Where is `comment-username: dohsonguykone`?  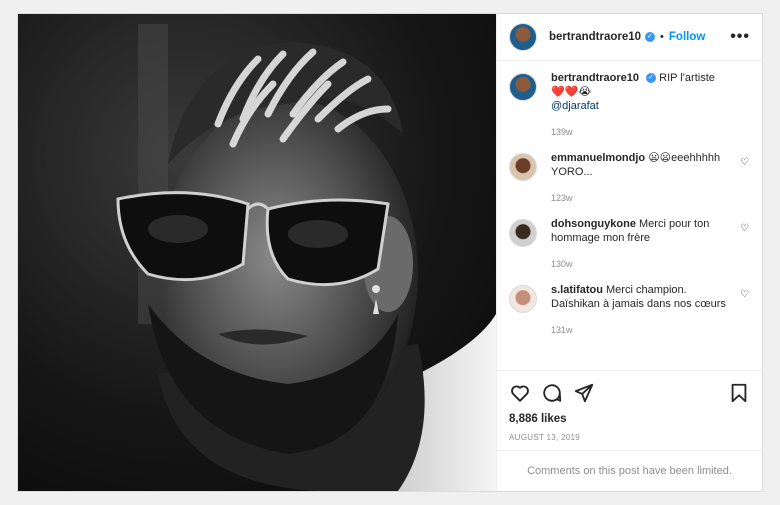 comment-username: dohsonguykone is located at coordinates (593, 224).